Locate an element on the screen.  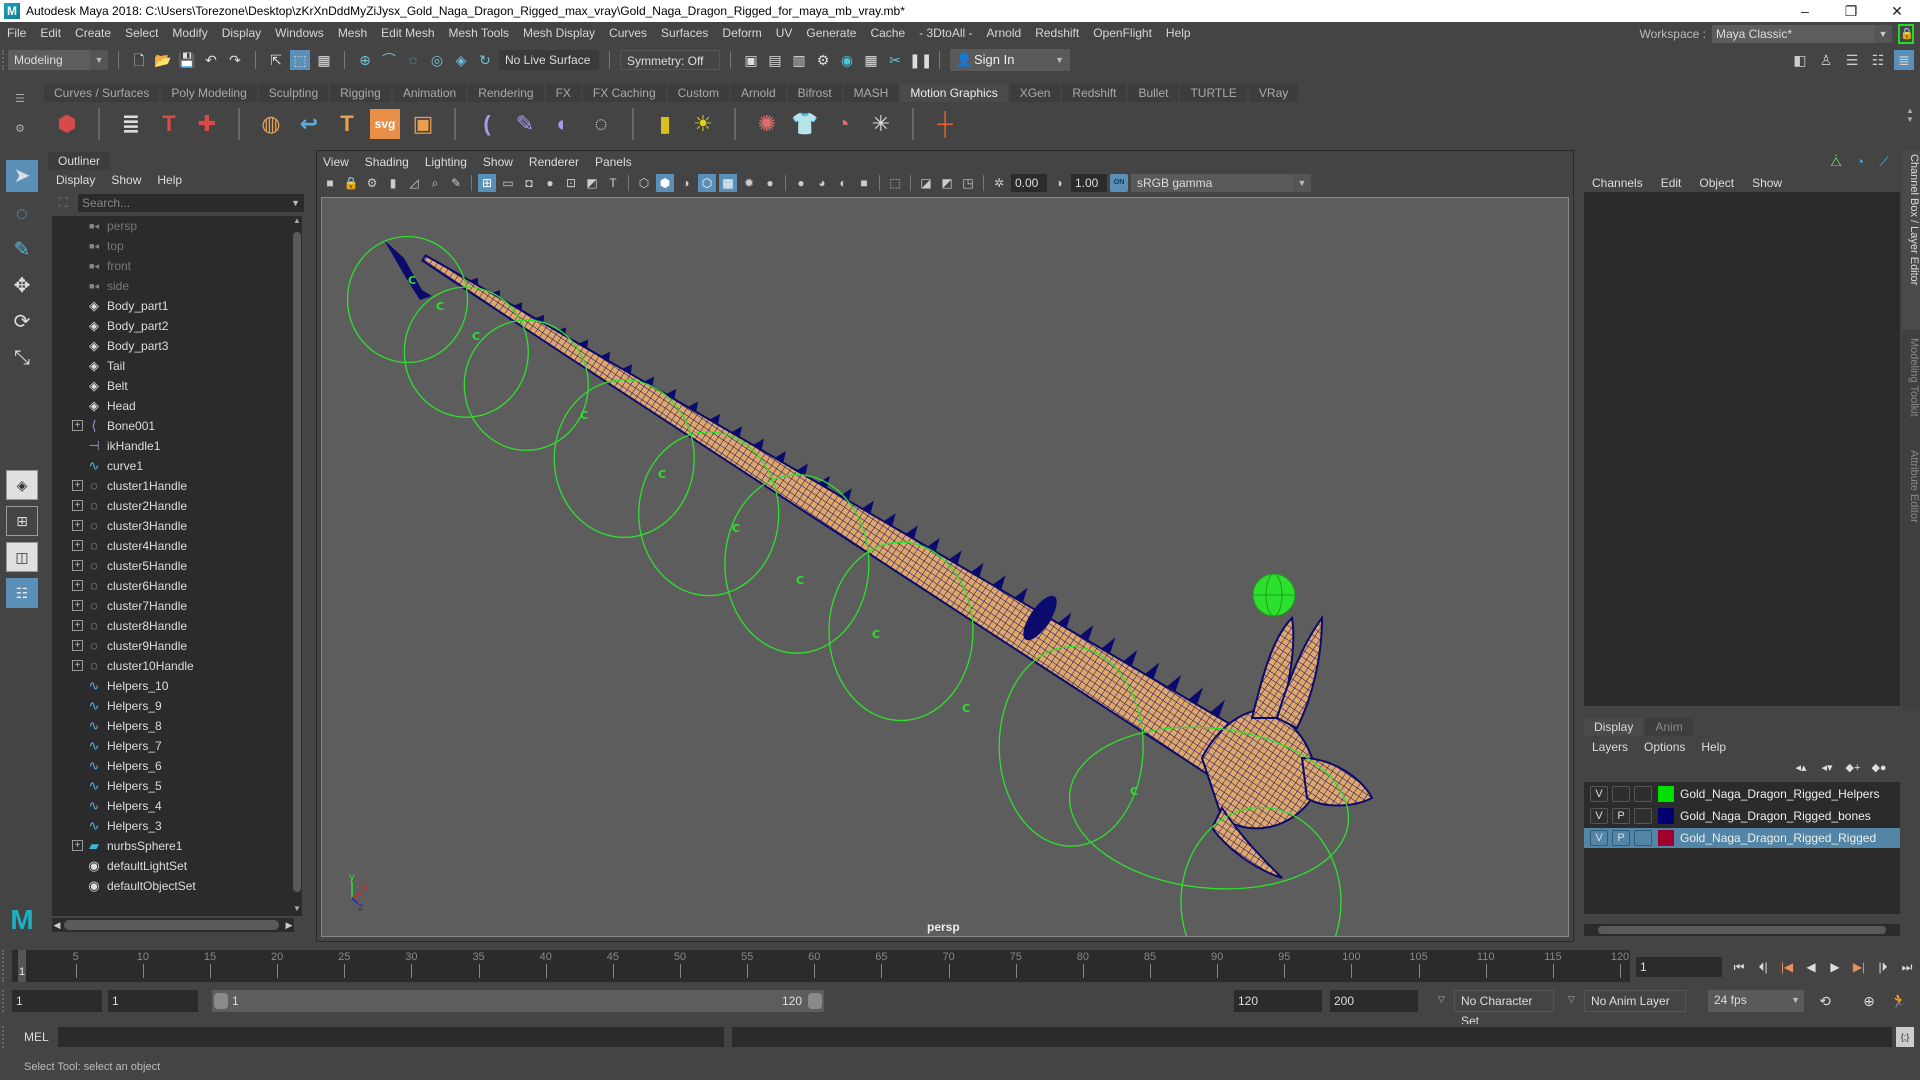
outliner-item: ■◂ front is located at coordinates (173, 266).